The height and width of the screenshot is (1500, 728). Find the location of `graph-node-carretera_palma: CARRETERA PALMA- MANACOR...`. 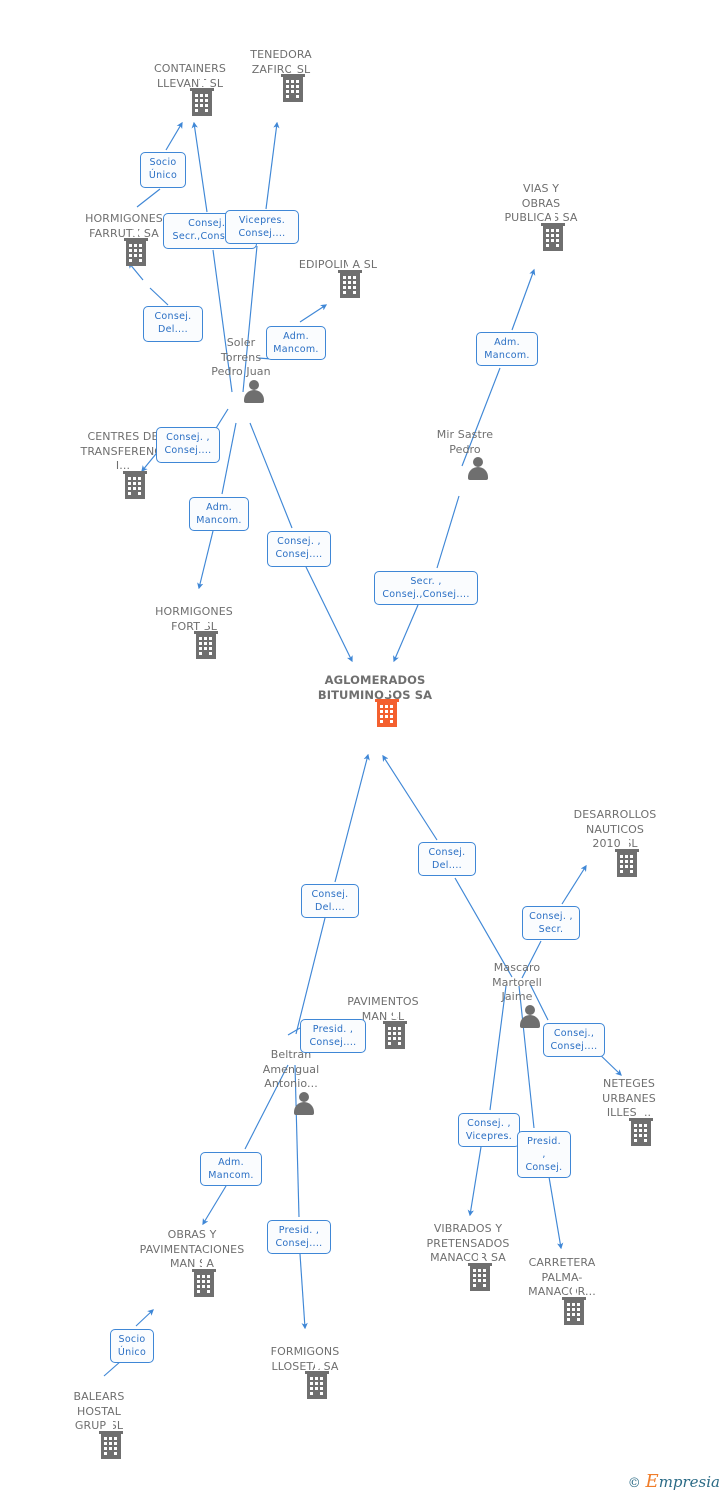

graph-node-carretera_palma: CARRETERA PALMA- MANACOR... is located at coordinates (562, 1290).